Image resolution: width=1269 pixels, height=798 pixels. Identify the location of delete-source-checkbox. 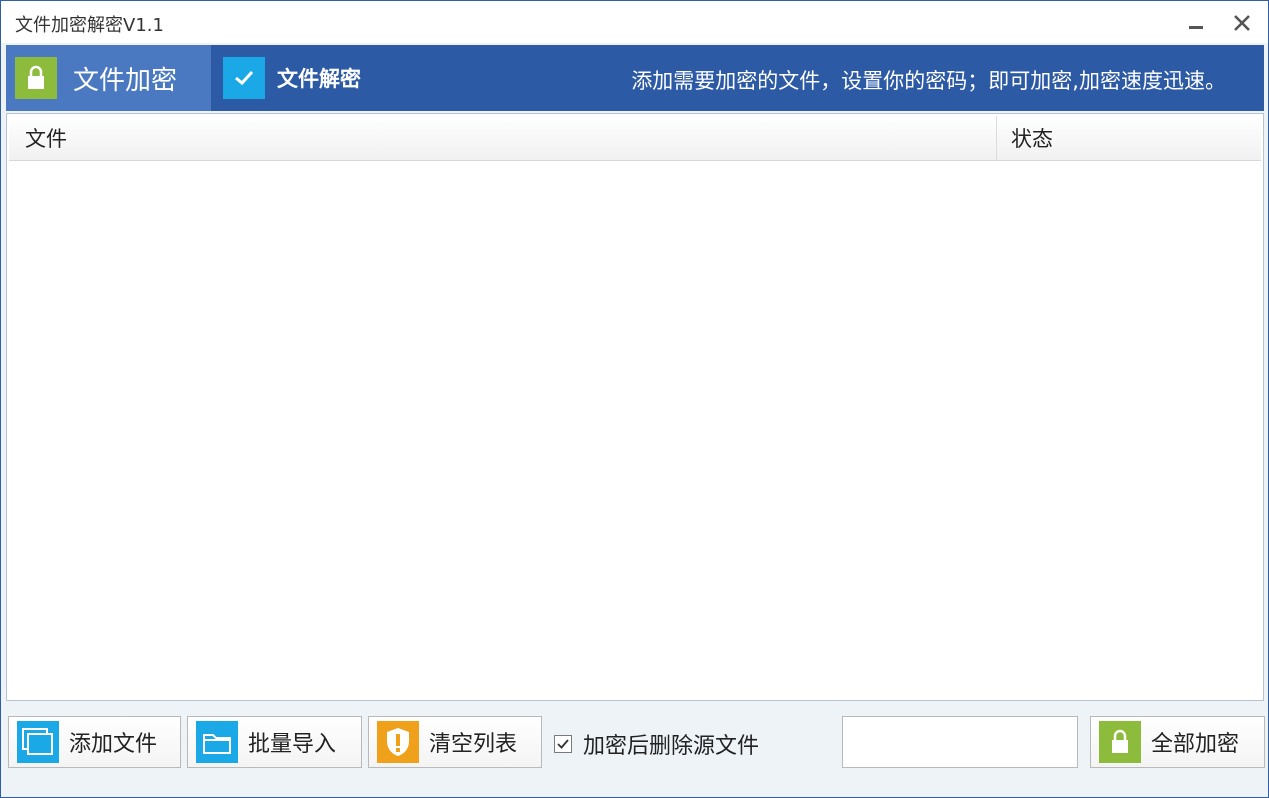
(563, 744).